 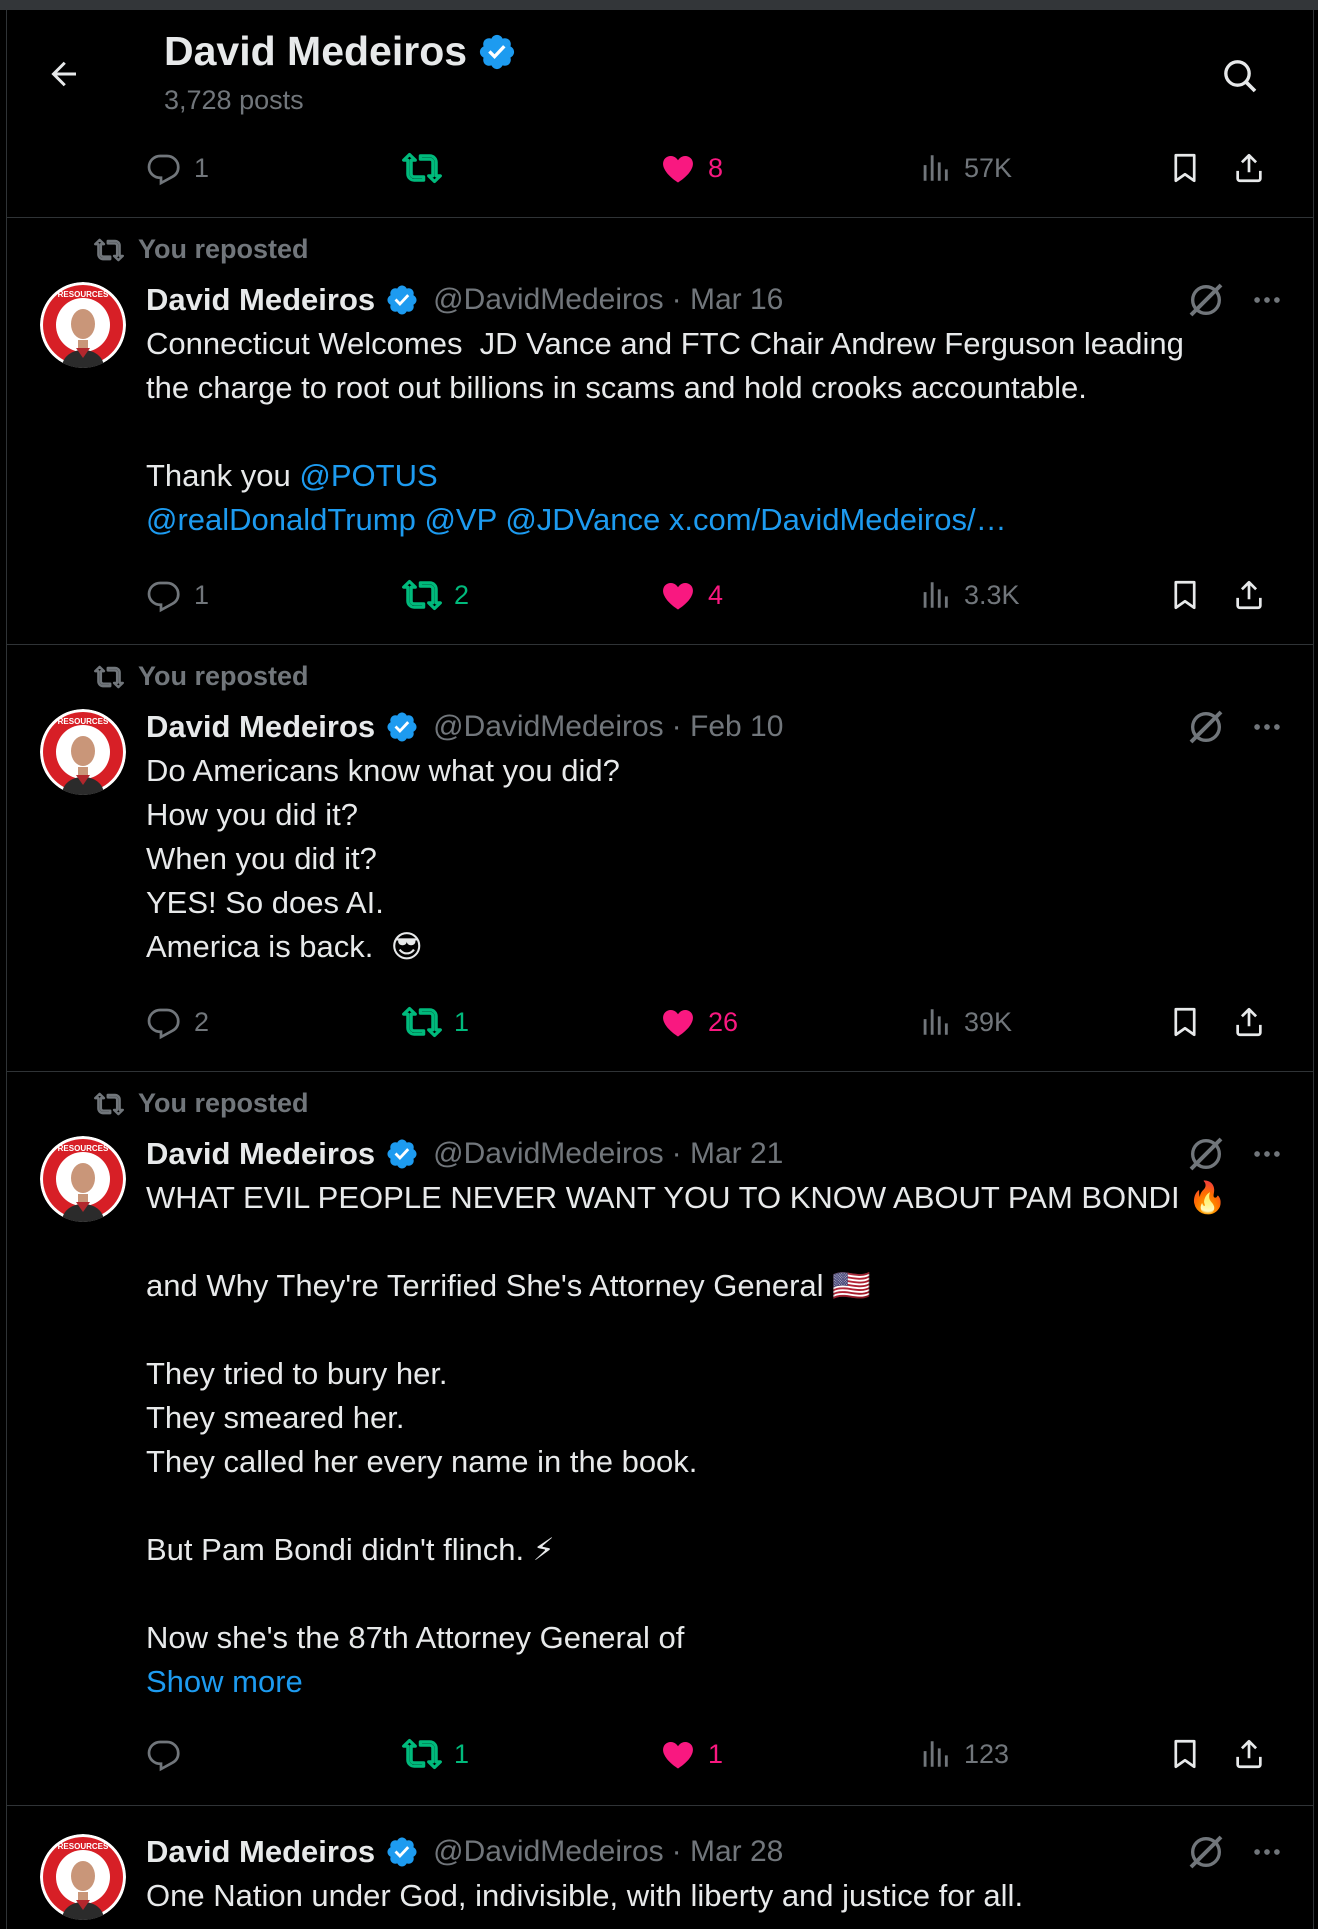 I want to click on mention-link: @JDVance, so click(x=582, y=519).